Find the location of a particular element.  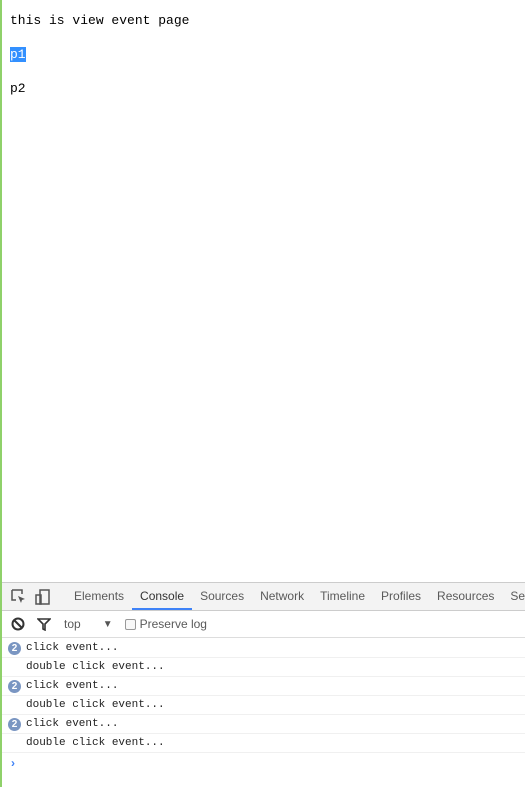

page-content: this is view event page p1 p2 is located at coordinates (99, 63).